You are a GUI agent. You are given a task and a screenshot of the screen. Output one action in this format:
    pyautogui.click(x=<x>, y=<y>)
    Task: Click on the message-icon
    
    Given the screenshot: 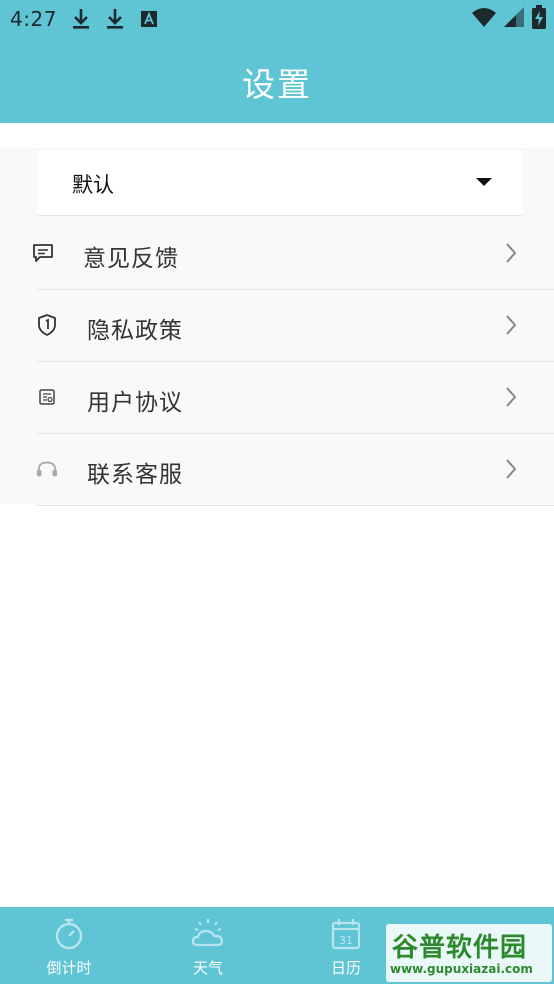 What is the action you would take?
    pyautogui.click(x=43, y=253)
    